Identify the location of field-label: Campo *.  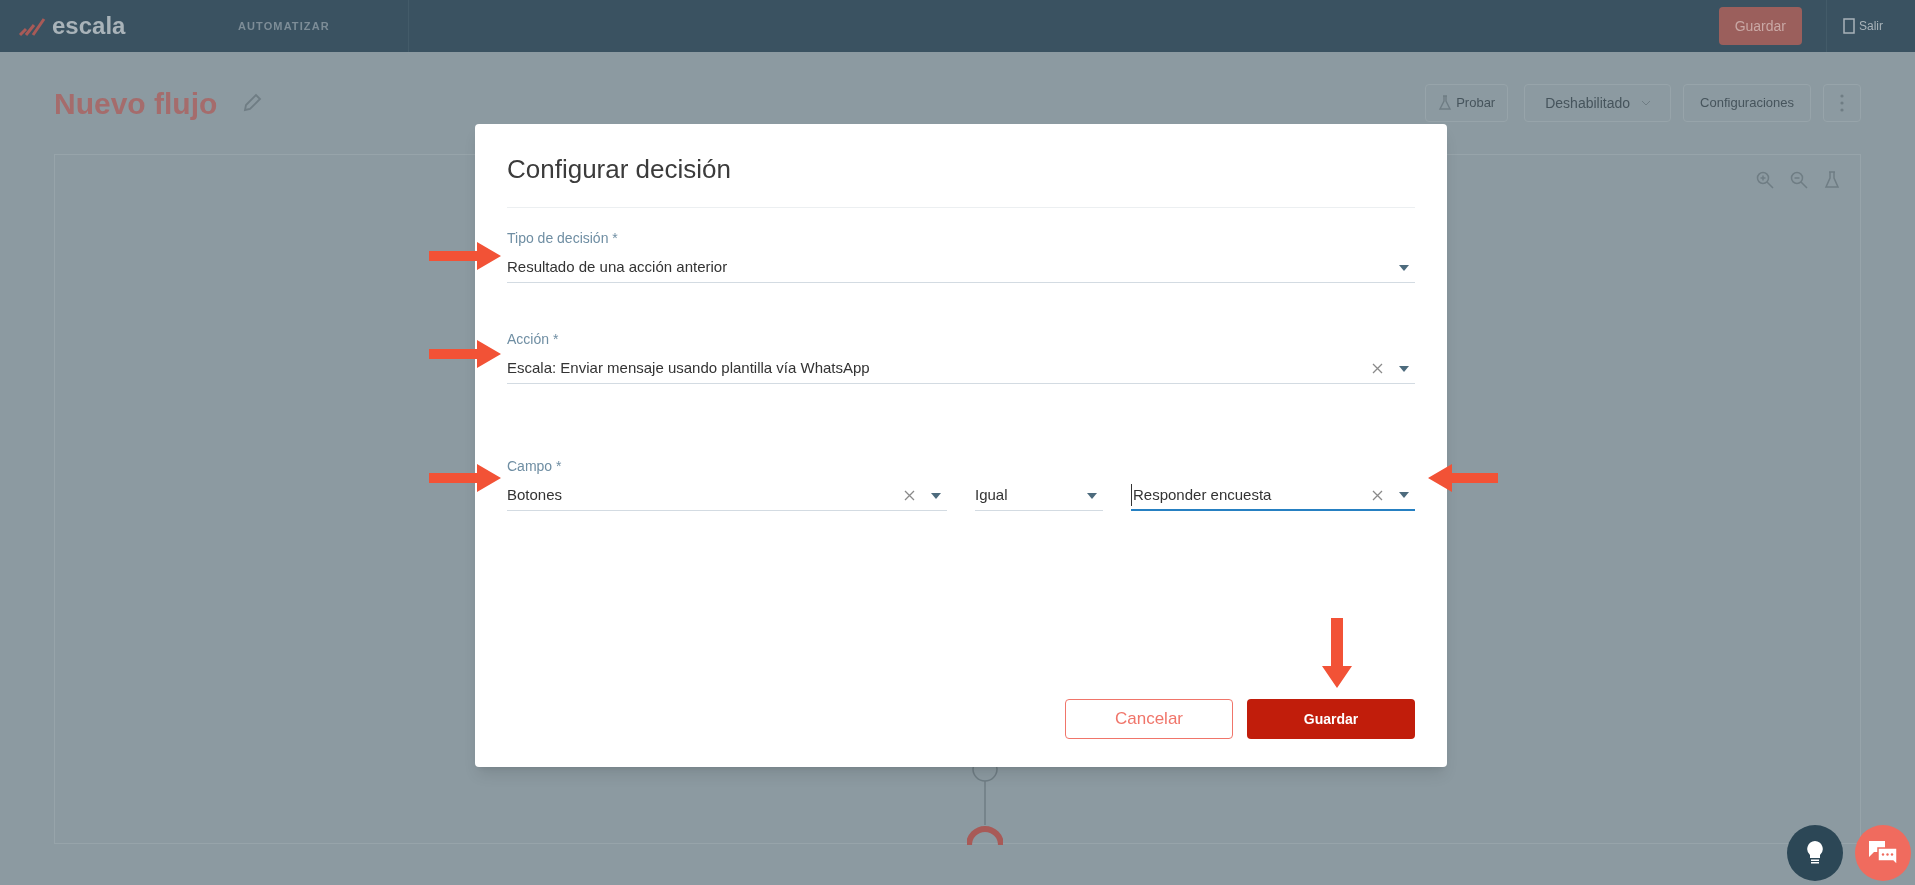
(535, 466).